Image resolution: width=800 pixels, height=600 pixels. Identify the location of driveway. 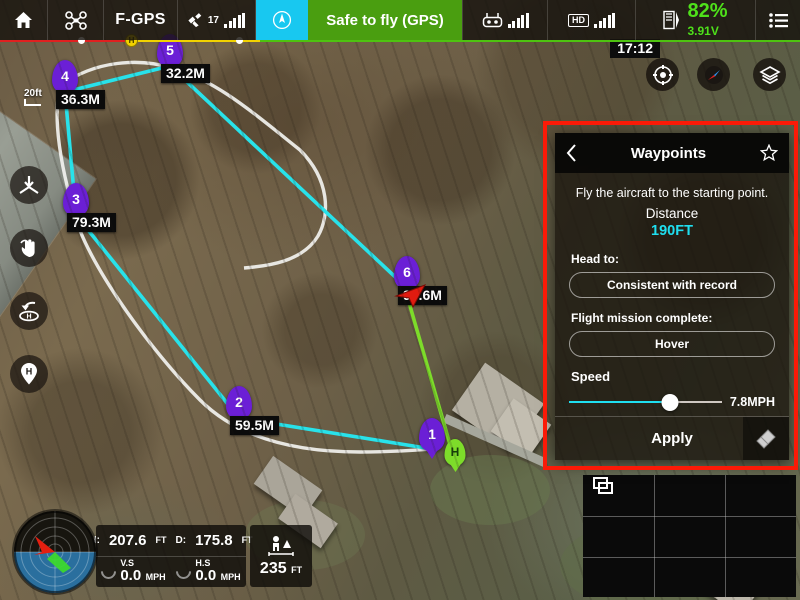
(495, 440).